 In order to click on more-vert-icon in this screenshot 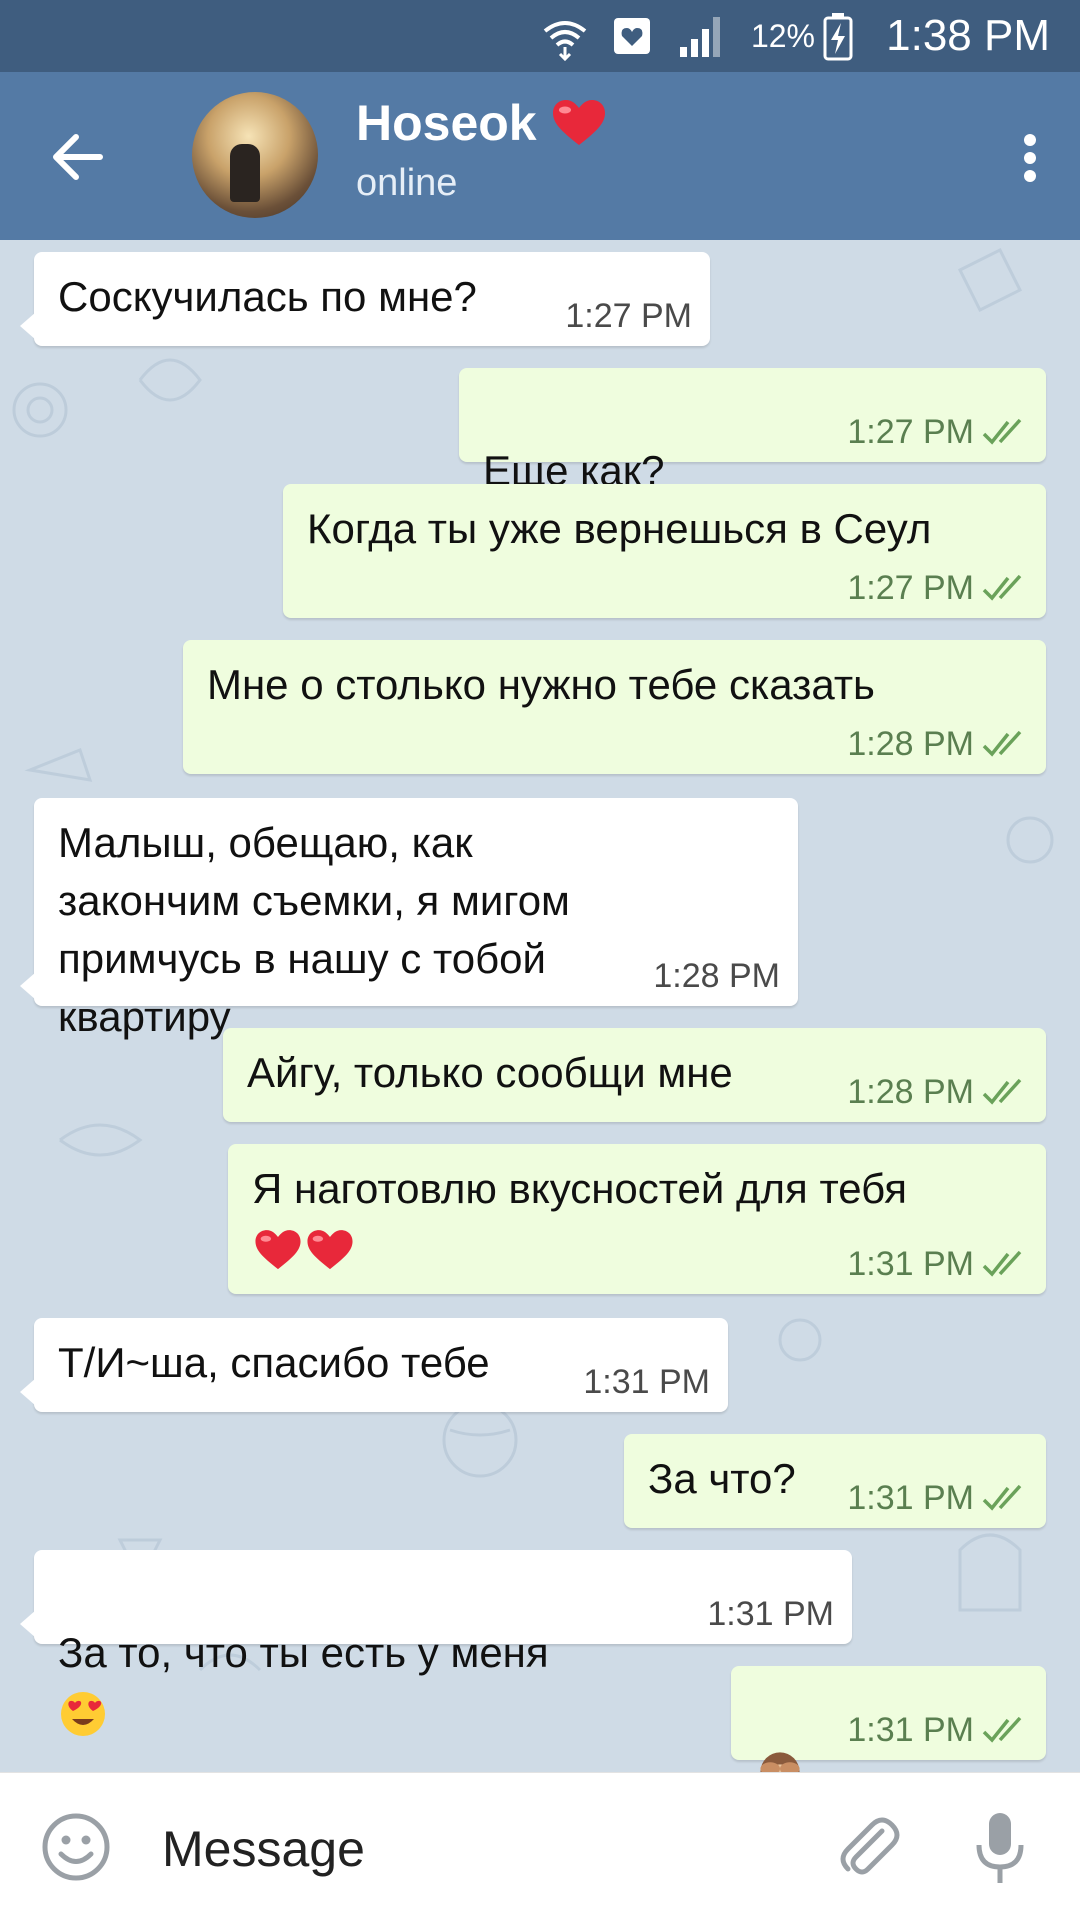, I will do `click(1030, 158)`.